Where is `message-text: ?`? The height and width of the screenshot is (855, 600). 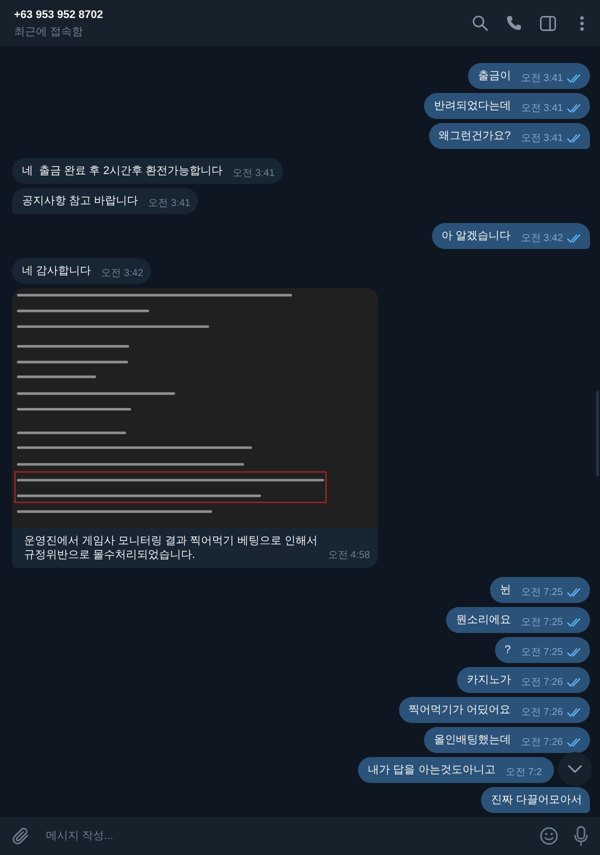 message-text: ? is located at coordinates (507, 650).